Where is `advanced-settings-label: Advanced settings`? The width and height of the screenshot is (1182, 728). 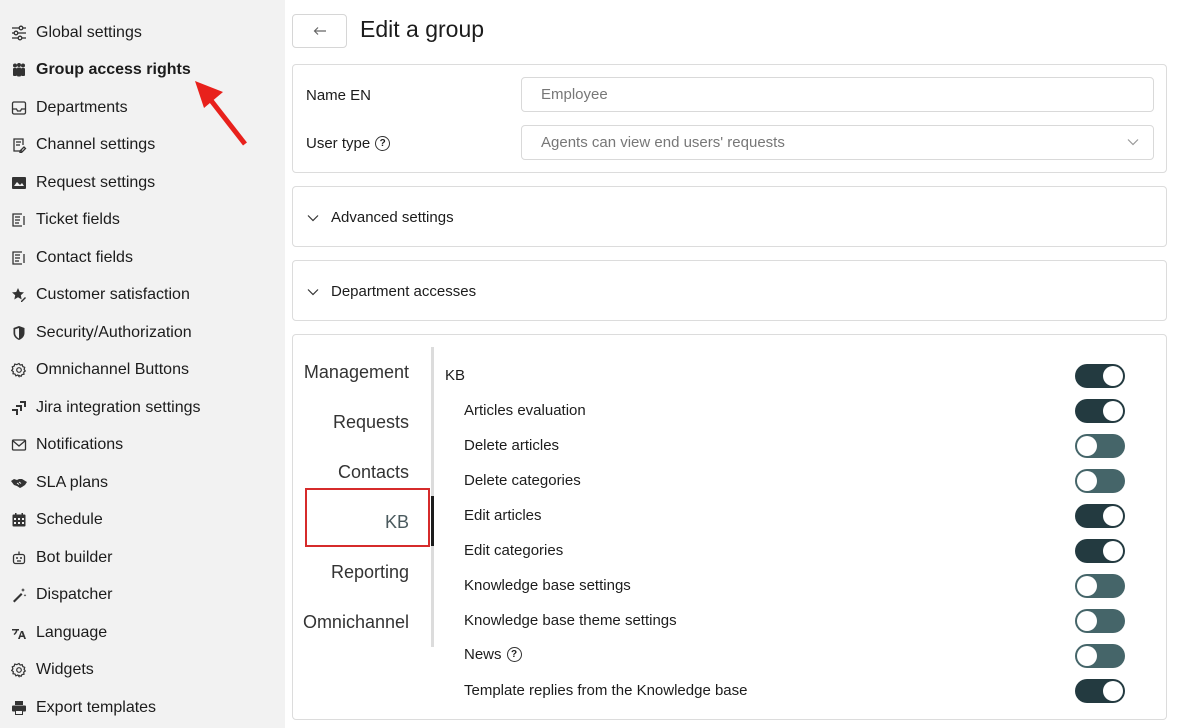 advanced-settings-label: Advanced settings is located at coordinates (392, 217).